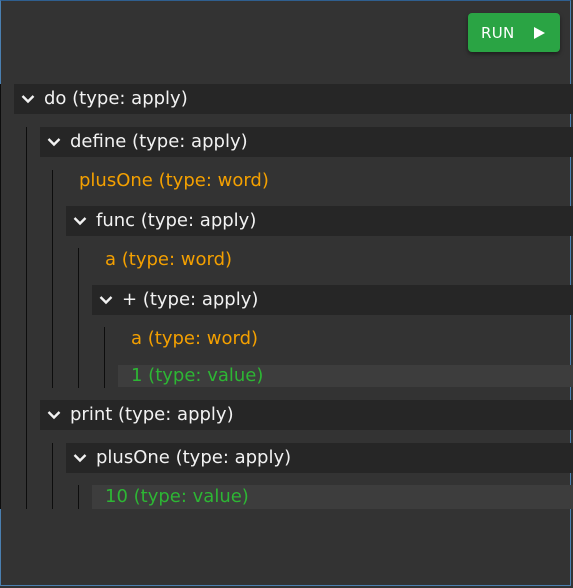  I want to click on run-button-label: RUN, so click(498, 33).